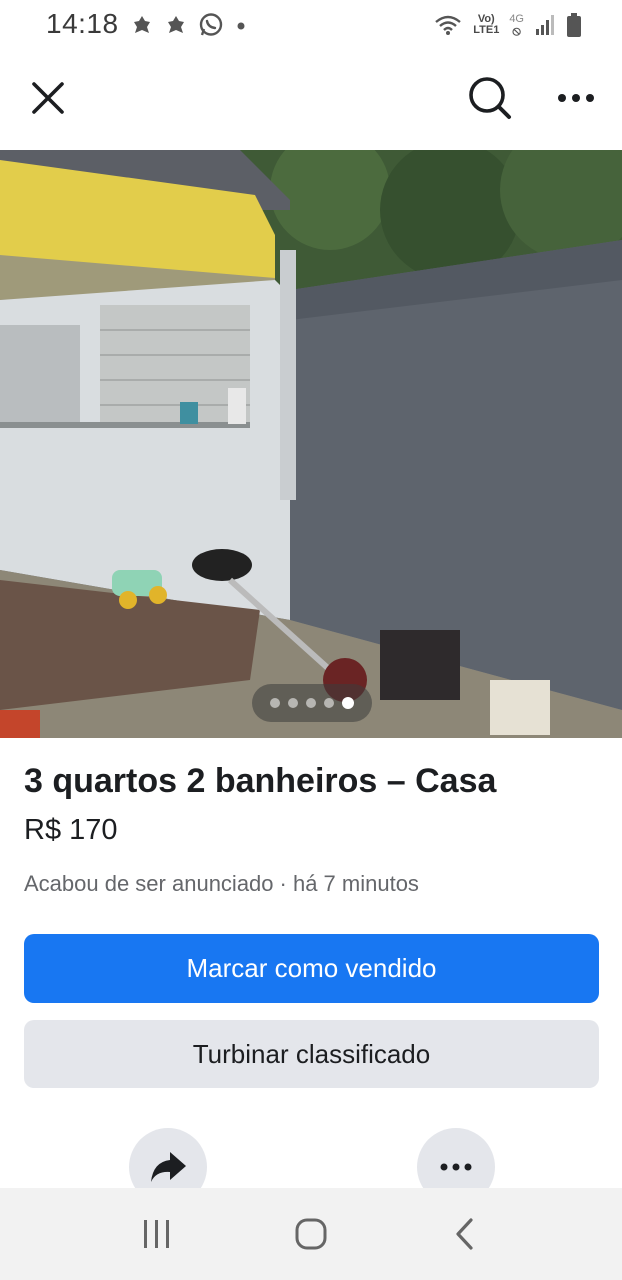 This screenshot has width=622, height=1280. Describe the element at coordinates (168, 1167) in the screenshot. I see `share-icon` at that location.